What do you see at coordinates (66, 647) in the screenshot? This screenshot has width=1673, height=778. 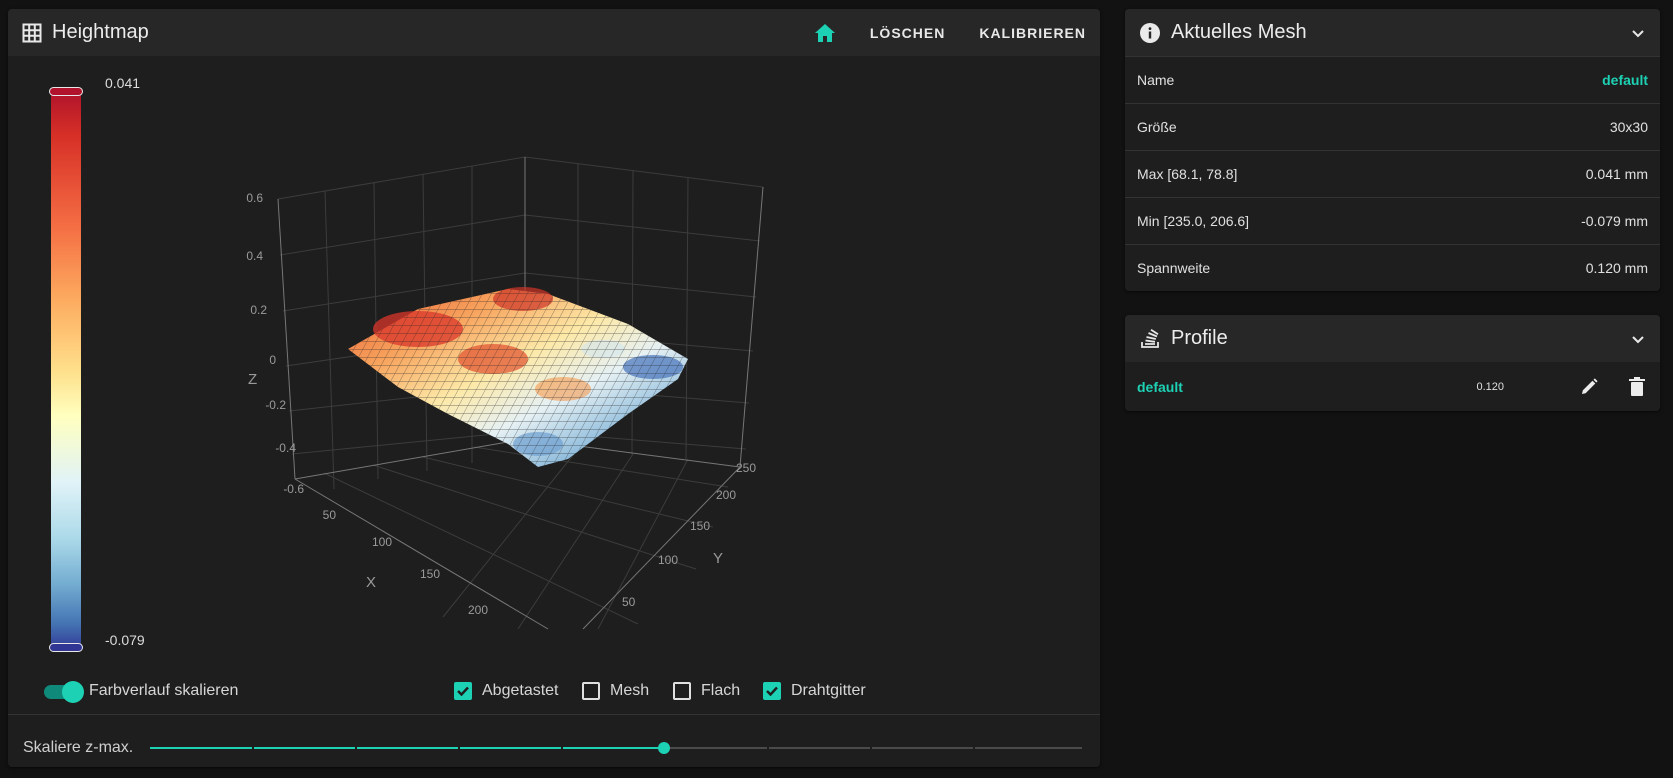 I see `color-scale-min-handle` at bounding box center [66, 647].